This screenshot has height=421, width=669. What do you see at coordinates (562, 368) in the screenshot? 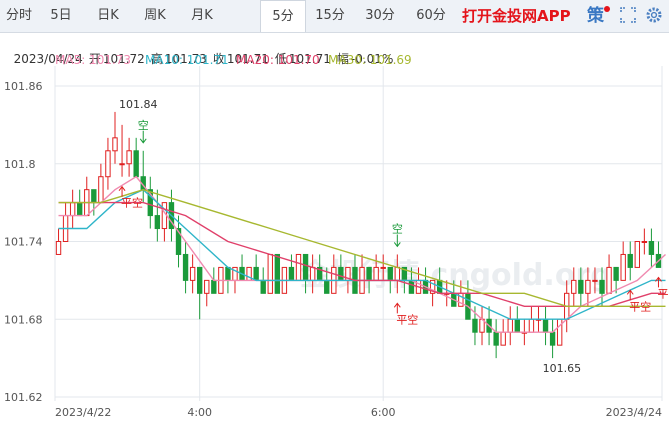
I see `min-price-label: 101.65` at bounding box center [562, 368].